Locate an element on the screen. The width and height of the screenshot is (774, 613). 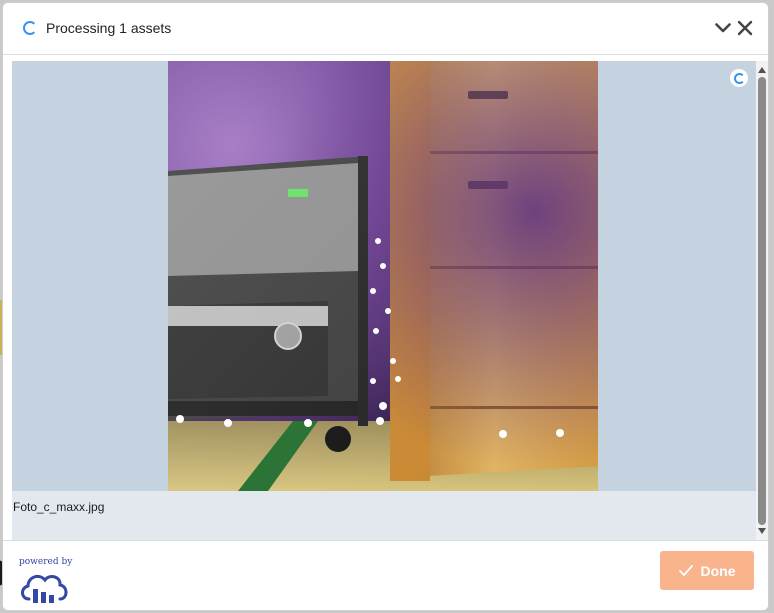
asset-status-indicator is located at coordinates (739, 78).